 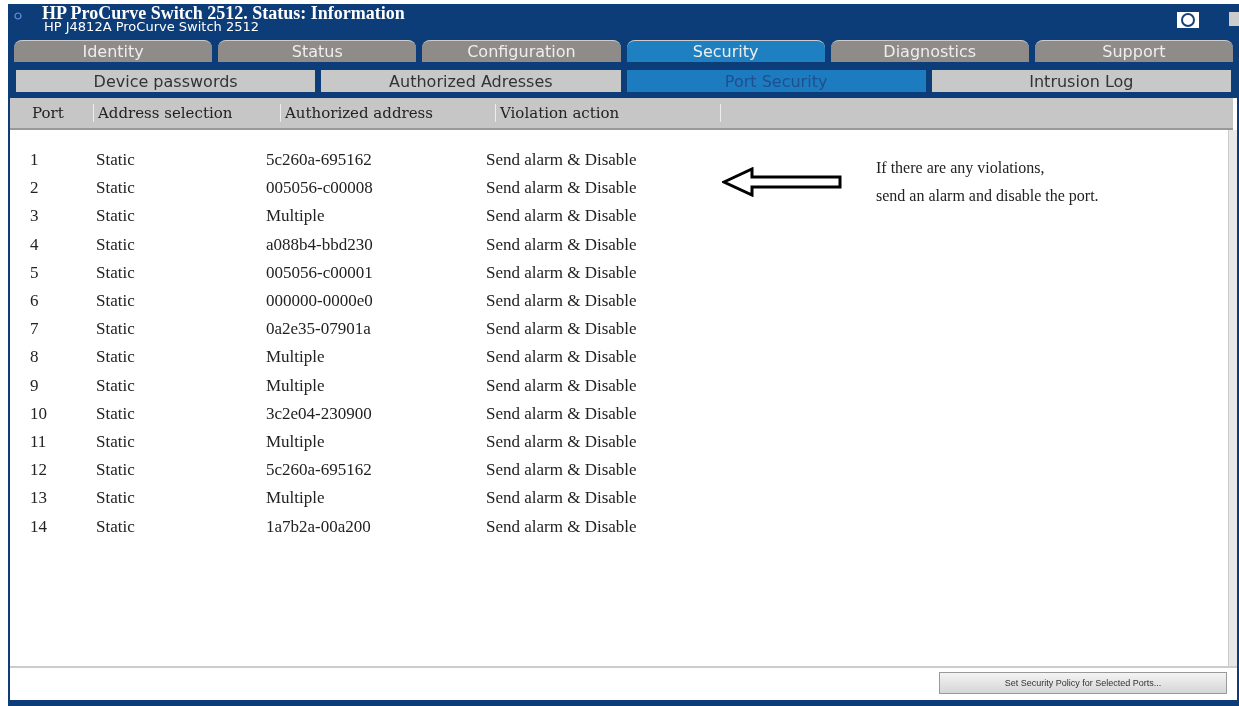 I want to click on table-cell-text: 6, so click(x=34, y=301).